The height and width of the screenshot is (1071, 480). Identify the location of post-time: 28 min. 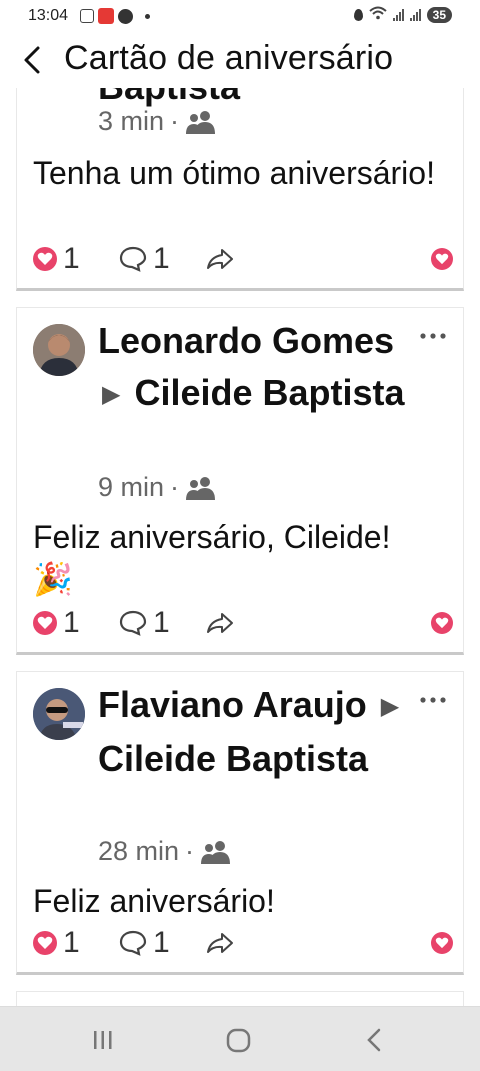
(138, 851).